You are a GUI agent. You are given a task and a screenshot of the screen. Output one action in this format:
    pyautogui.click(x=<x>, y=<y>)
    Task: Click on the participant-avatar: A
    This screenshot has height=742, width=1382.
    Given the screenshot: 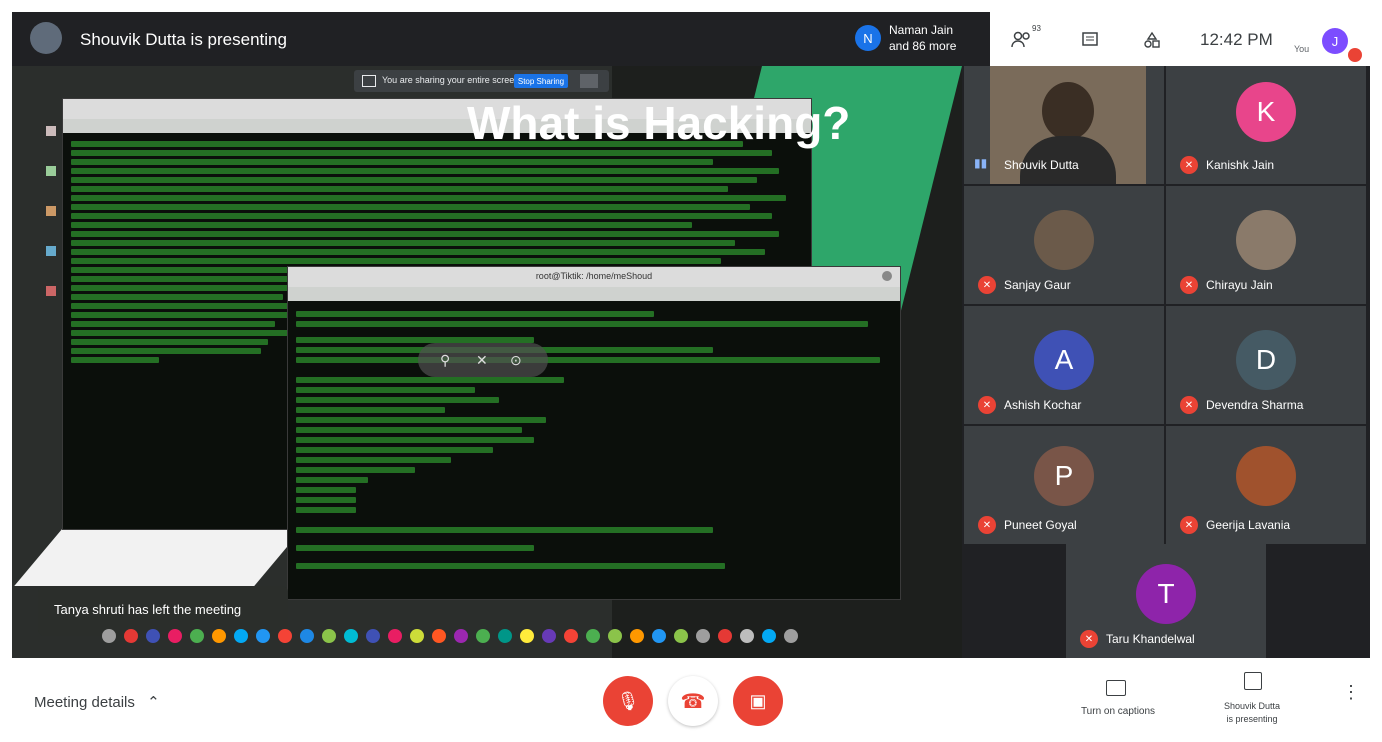 What is the action you would take?
    pyautogui.click(x=1064, y=360)
    